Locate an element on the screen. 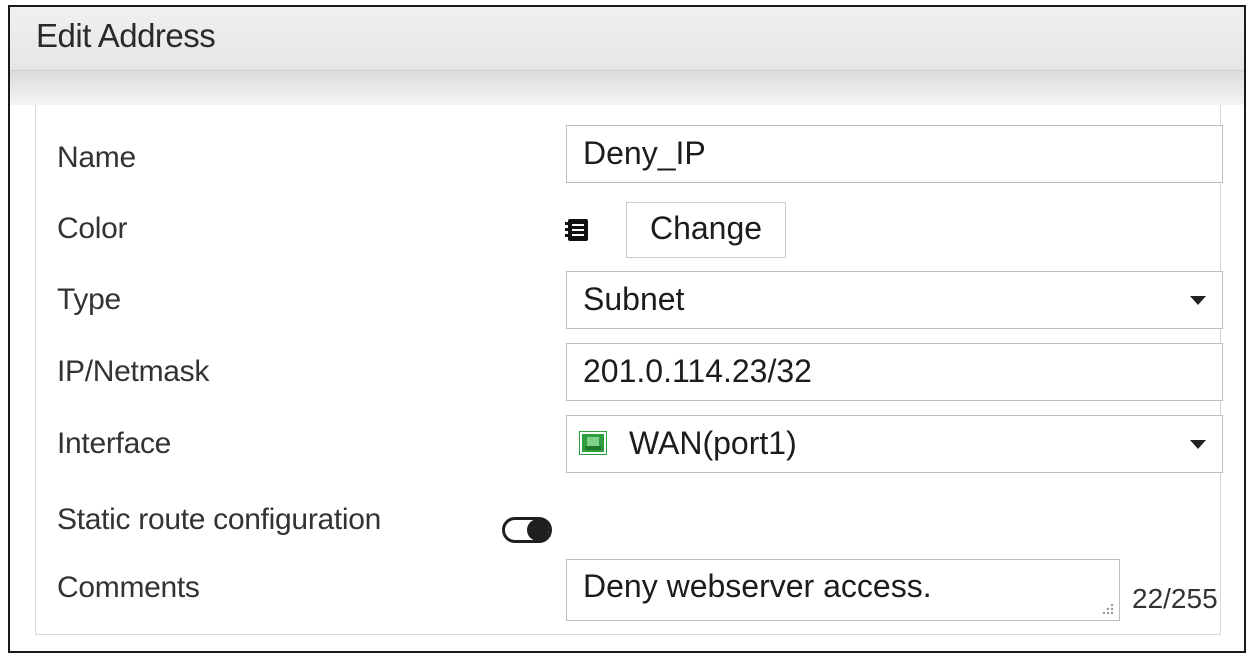  color-label: Color is located at coordinates (92, 228).